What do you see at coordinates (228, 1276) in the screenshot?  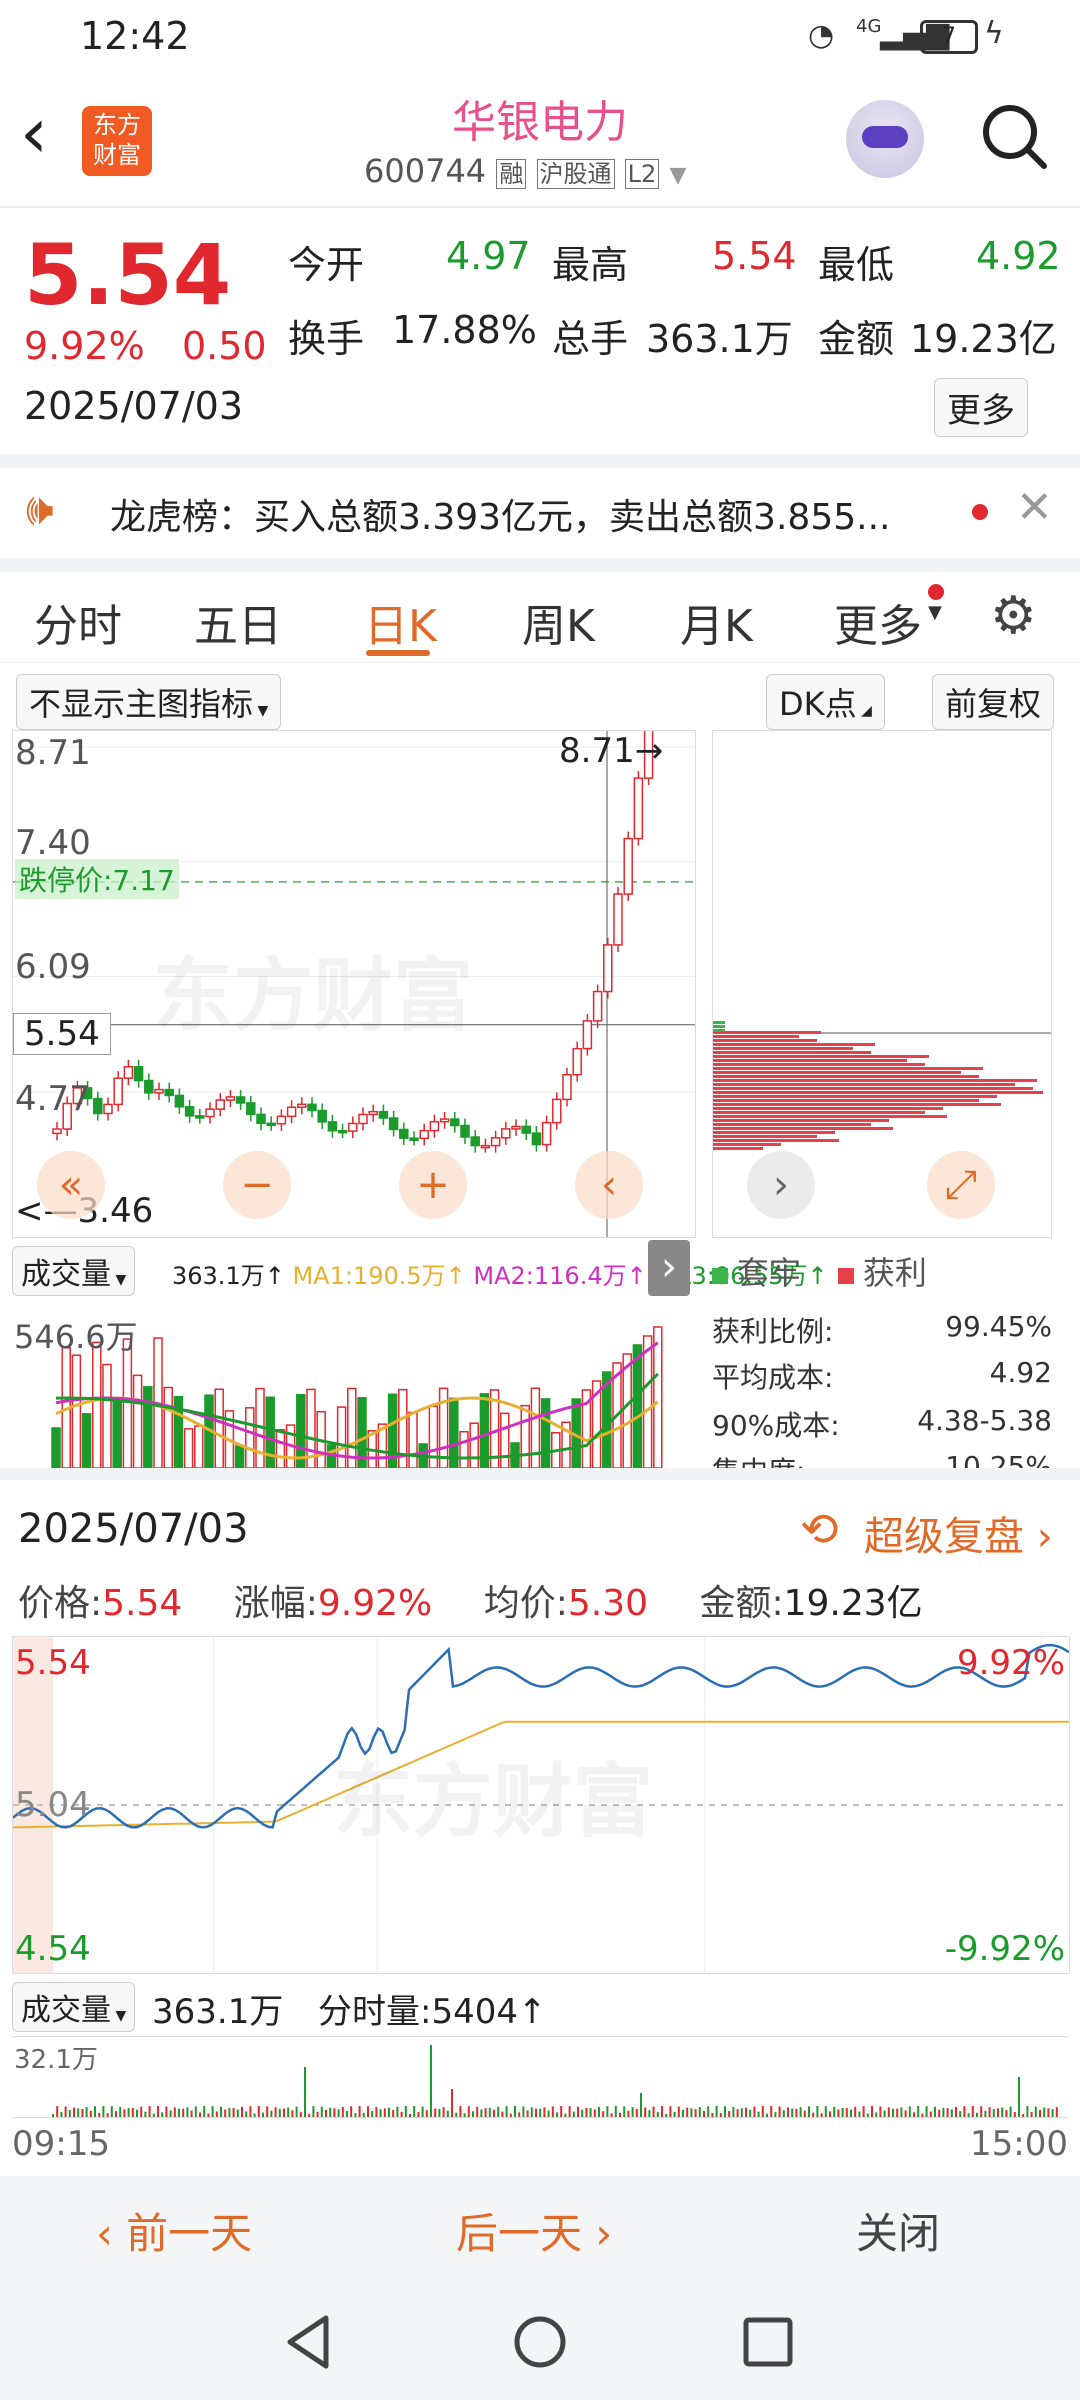 I see `vol-value: 363.1万↑` at bounding box center [228, 1276].